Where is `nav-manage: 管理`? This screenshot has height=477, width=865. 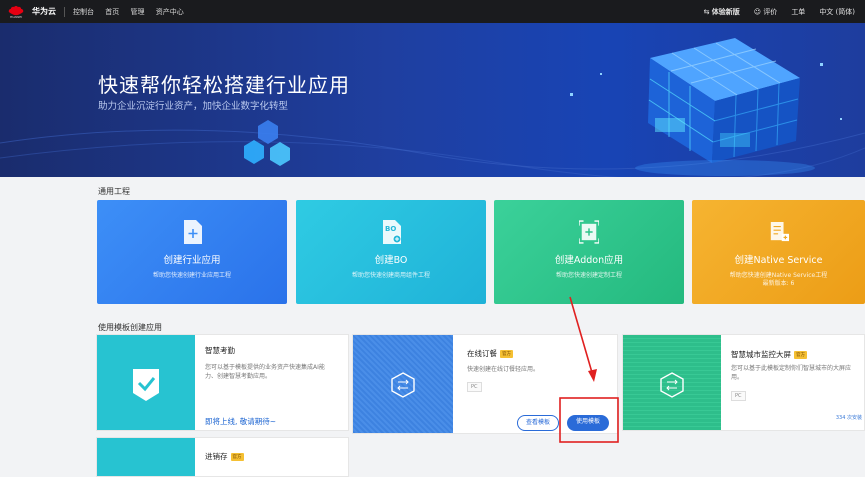
nav-manage: 管理 is located at coordinates (137, 12).